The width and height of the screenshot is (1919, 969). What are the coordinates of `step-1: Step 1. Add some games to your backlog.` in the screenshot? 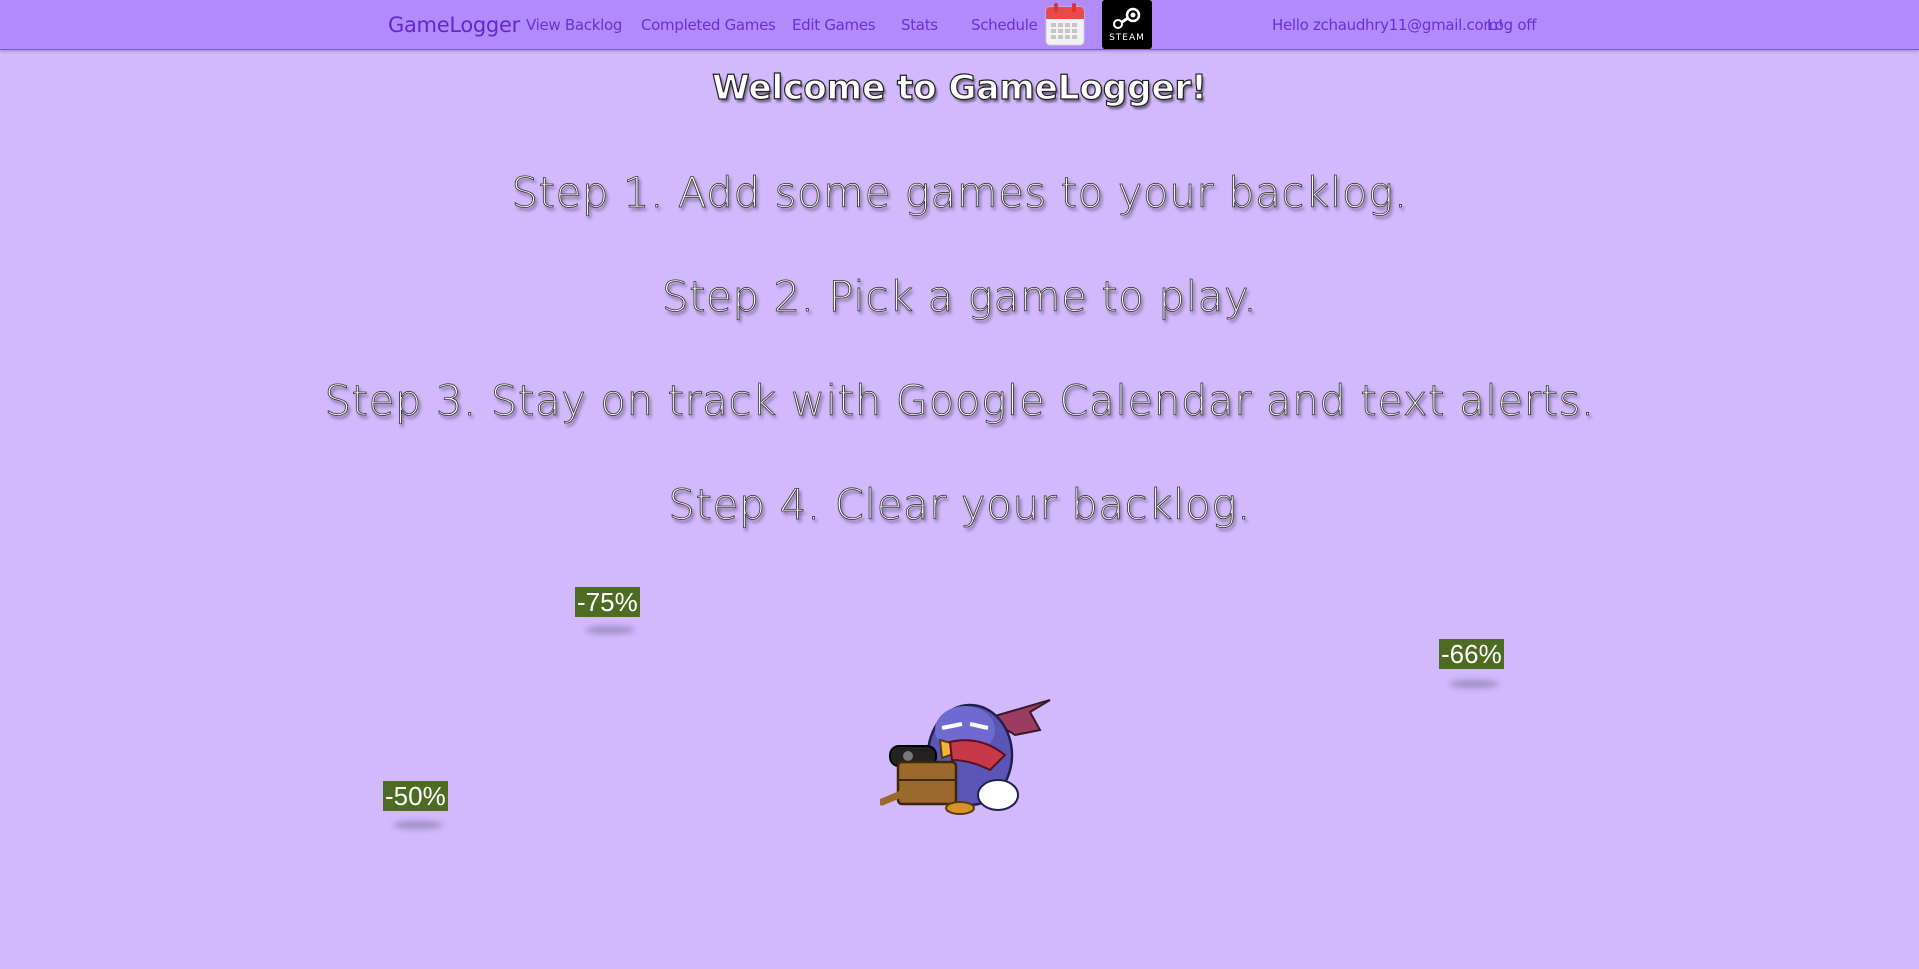 It's located at (959, 193).